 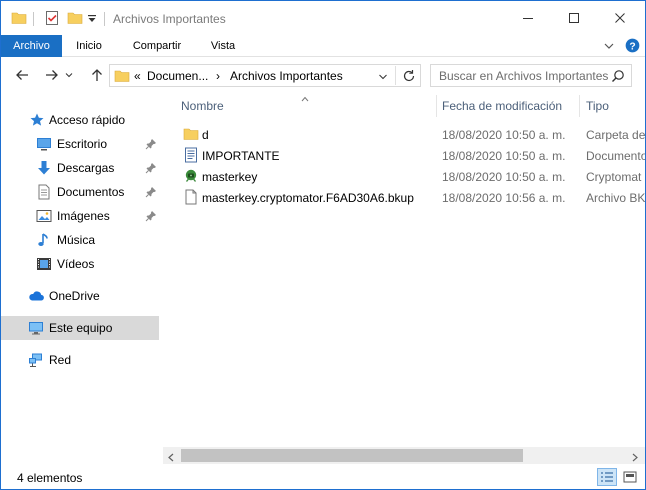 I want to click on forward-arrow-icon, so click(x=52, y=75).